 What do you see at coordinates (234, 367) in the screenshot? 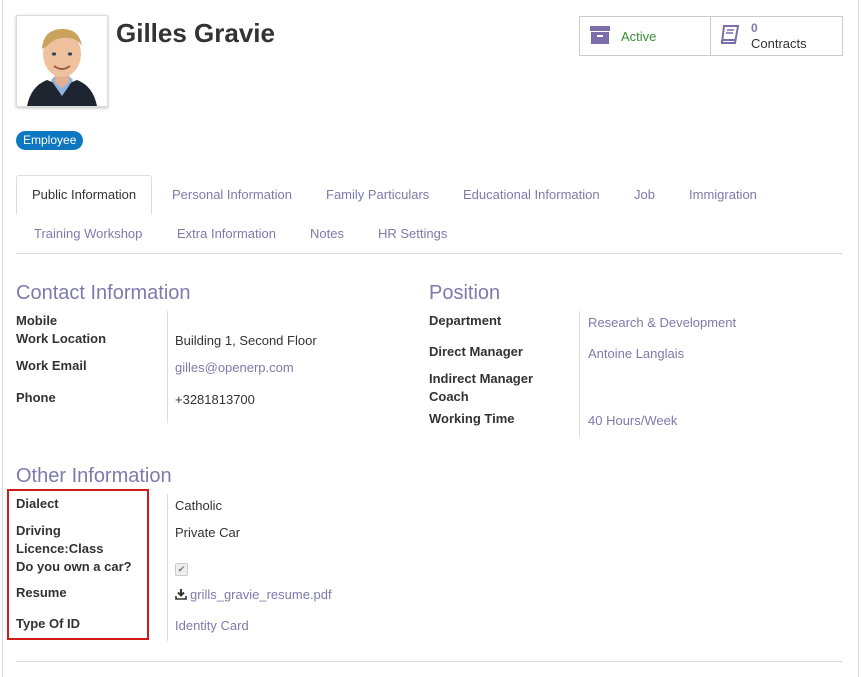
I see `work-email-link: gilles@openerp.com` at bounding box center [234, 367].